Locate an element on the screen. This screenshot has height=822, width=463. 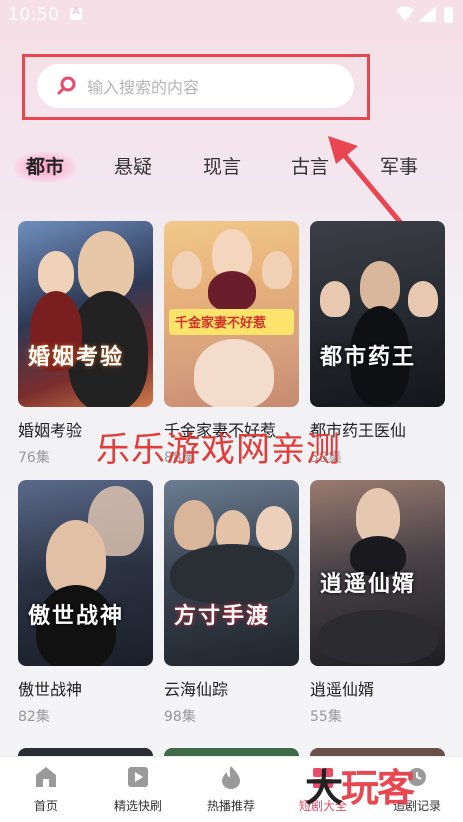
drama-poster: 逍遥仙婿 is located at coordinates (377, 573).